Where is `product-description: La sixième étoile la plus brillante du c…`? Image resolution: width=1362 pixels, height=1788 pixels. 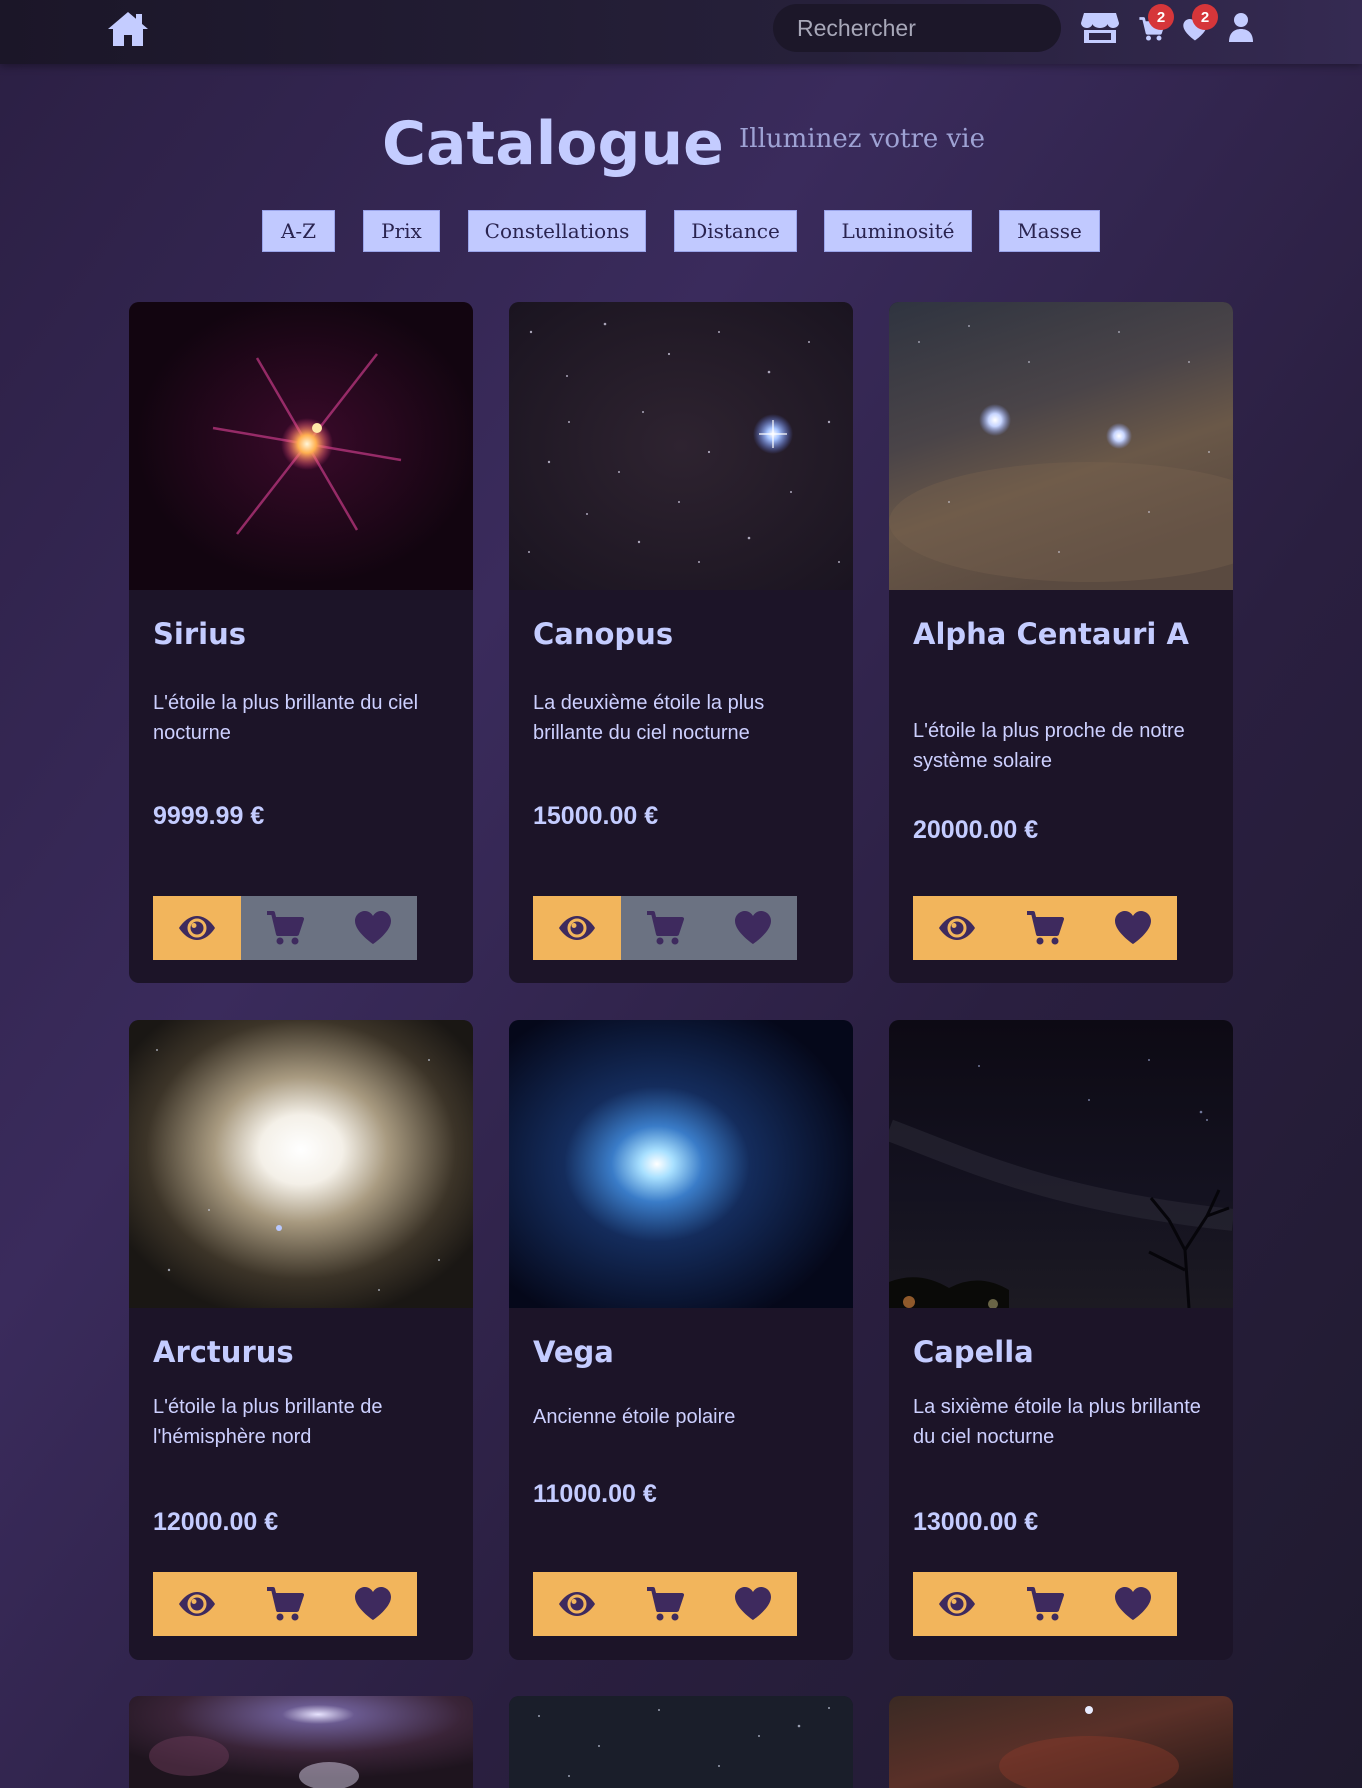 product-description: La sixième étoile la plus brillante du c… is located at coordinates (1057, 1422).